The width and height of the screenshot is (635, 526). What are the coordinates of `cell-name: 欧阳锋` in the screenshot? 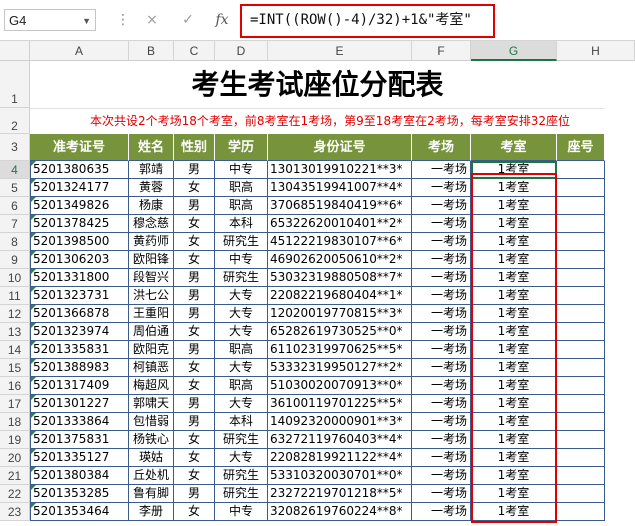 It's located at (151, 260).